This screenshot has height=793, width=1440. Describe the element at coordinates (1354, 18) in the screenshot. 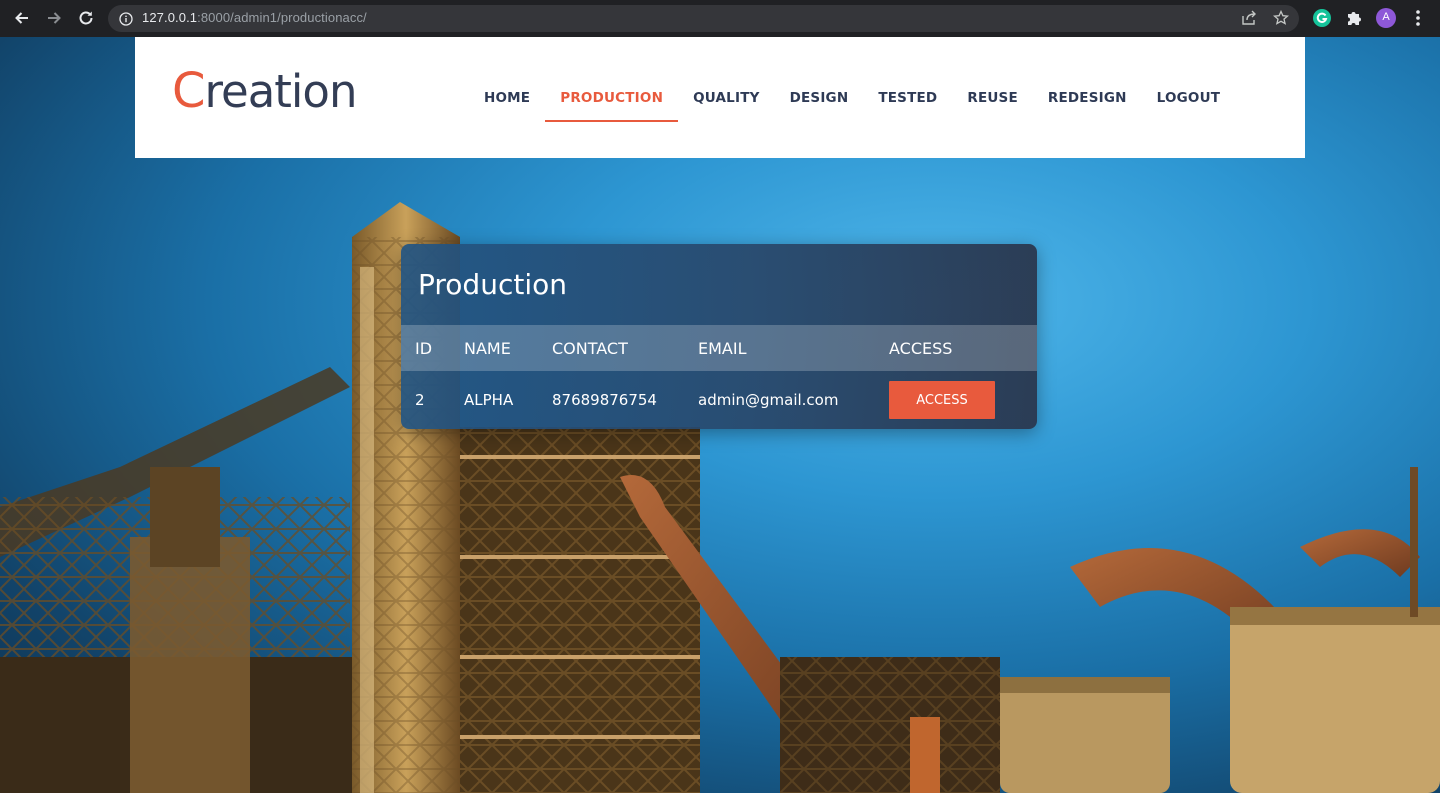

I see `extensions-icon` at that location.